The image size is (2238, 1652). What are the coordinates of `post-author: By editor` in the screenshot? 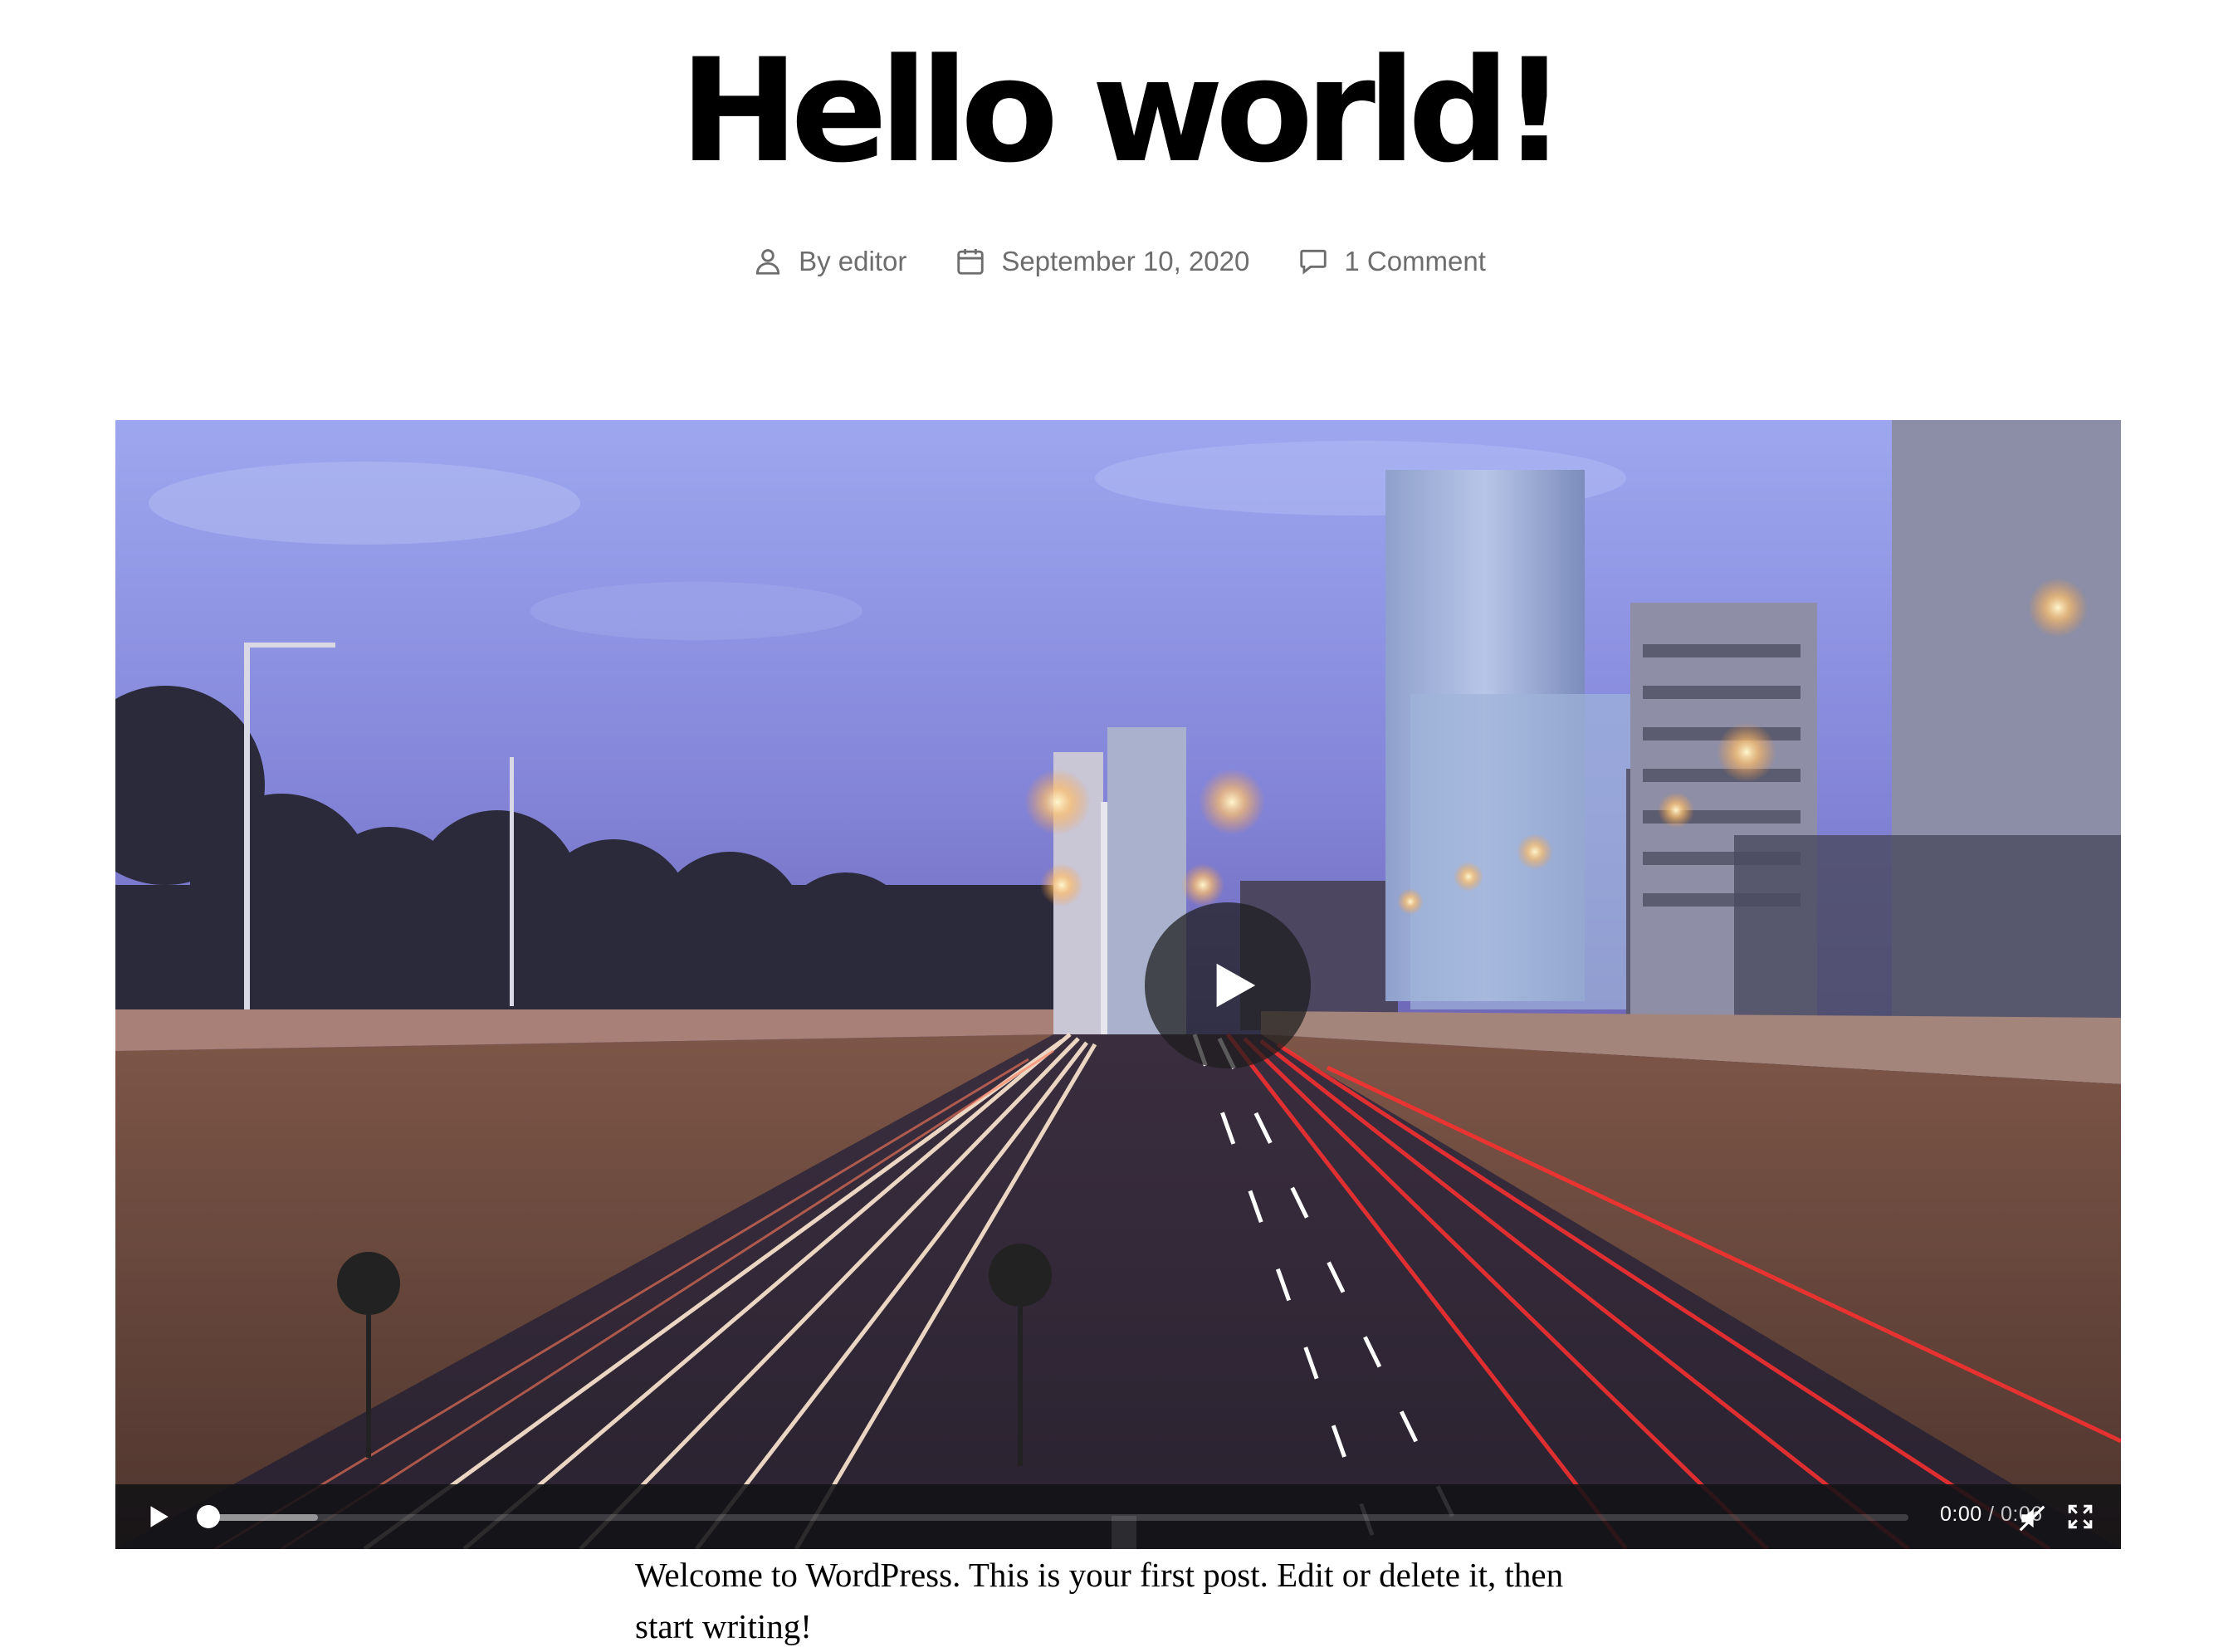 It's located at (829, 261).